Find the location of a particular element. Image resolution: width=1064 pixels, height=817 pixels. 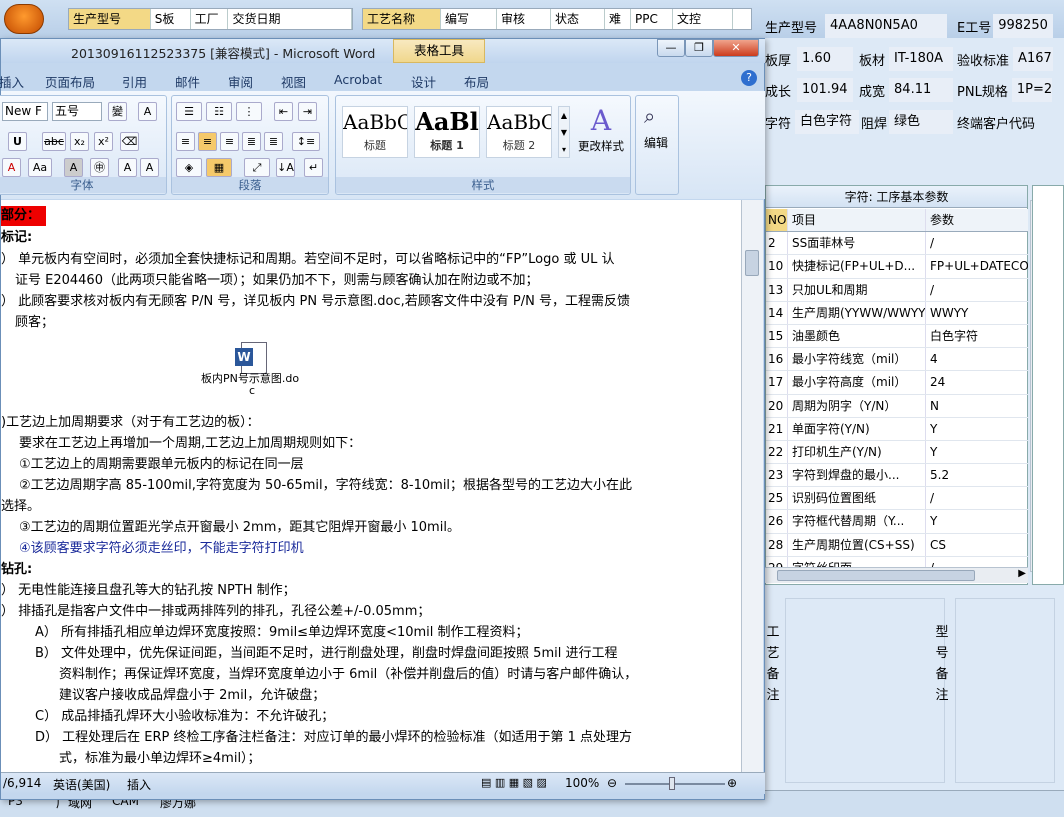

tab-page-layout: 页面布局 is located at coordinates (70, 81).